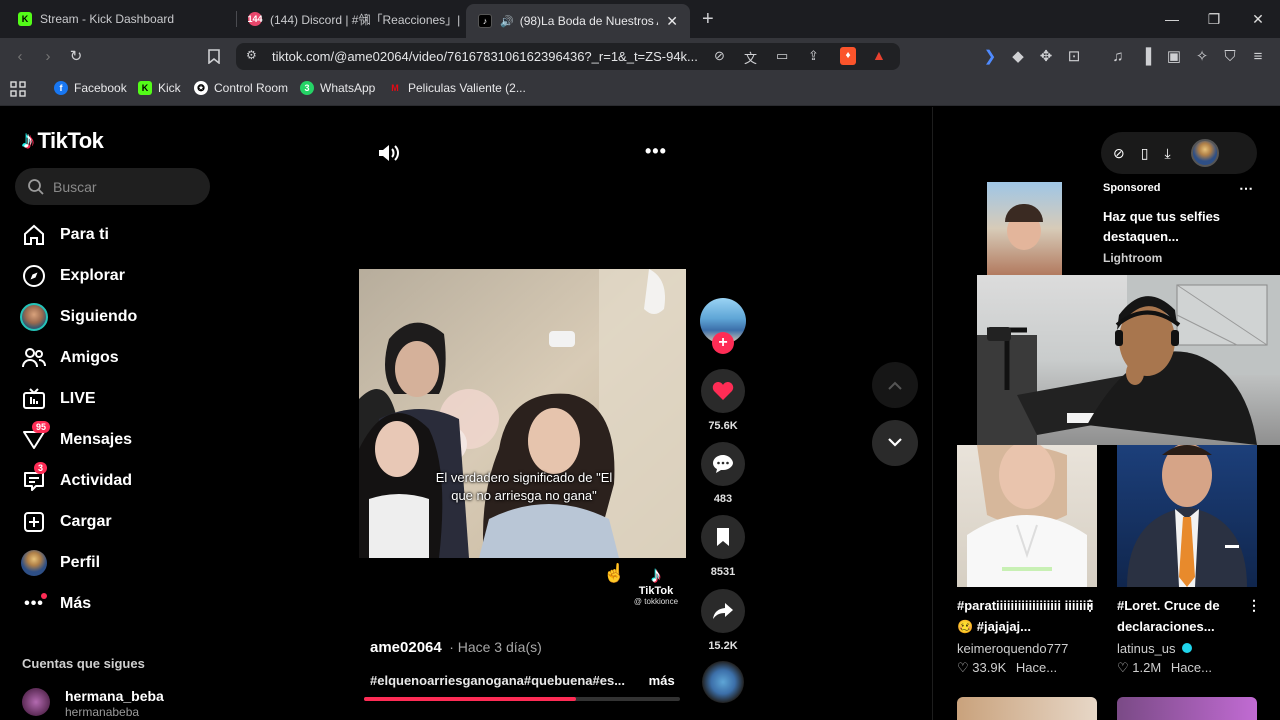 Image resolution: width=1280 pixels, height=720 pixels. What do you see at coordinates (1118, 56) in the screenshot?
I see `music-icon: ♫` at bounding box center [1118, 56].